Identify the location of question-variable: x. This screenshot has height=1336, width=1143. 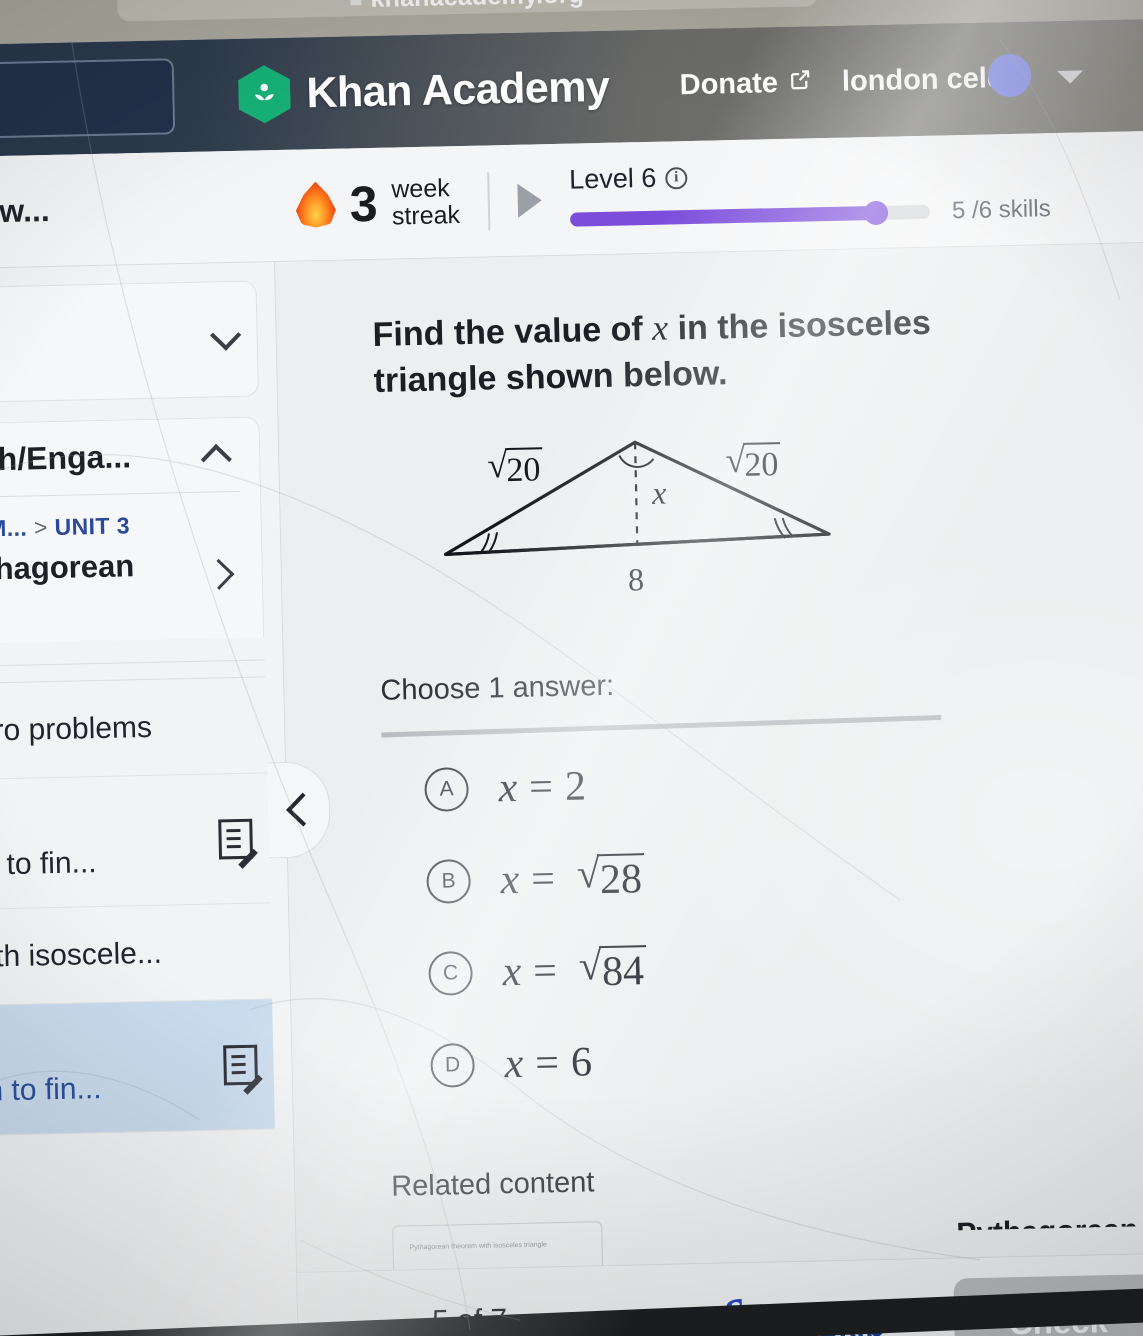
(660, 327).